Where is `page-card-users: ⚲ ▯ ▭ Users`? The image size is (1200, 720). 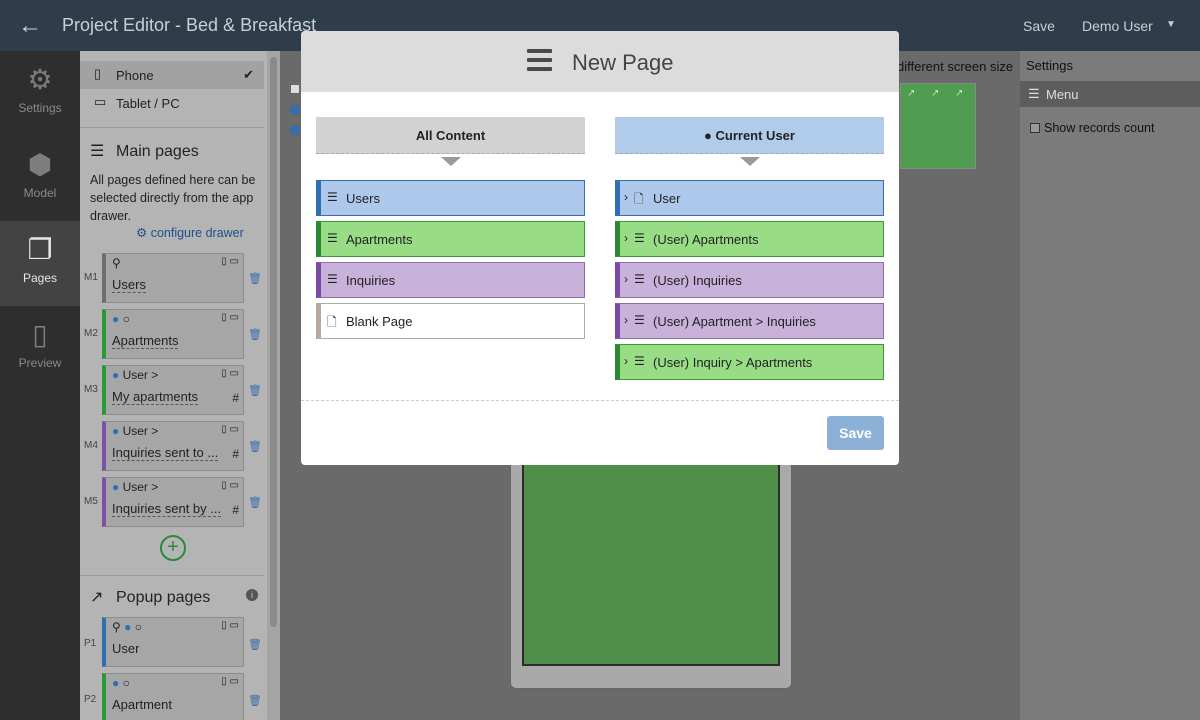
page-card-users: ⚲ ▯ ▭ Users is located at coordinates (173, 278).